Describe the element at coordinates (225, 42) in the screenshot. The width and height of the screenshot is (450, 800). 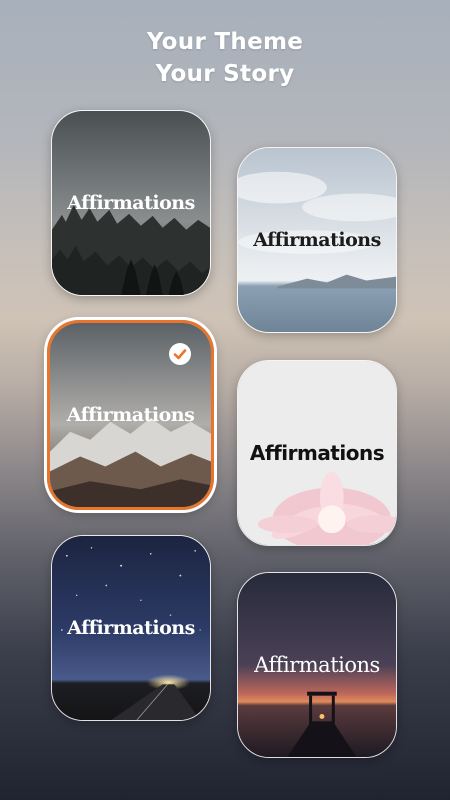
I see `headline-line-1: Your Theme` at that location.